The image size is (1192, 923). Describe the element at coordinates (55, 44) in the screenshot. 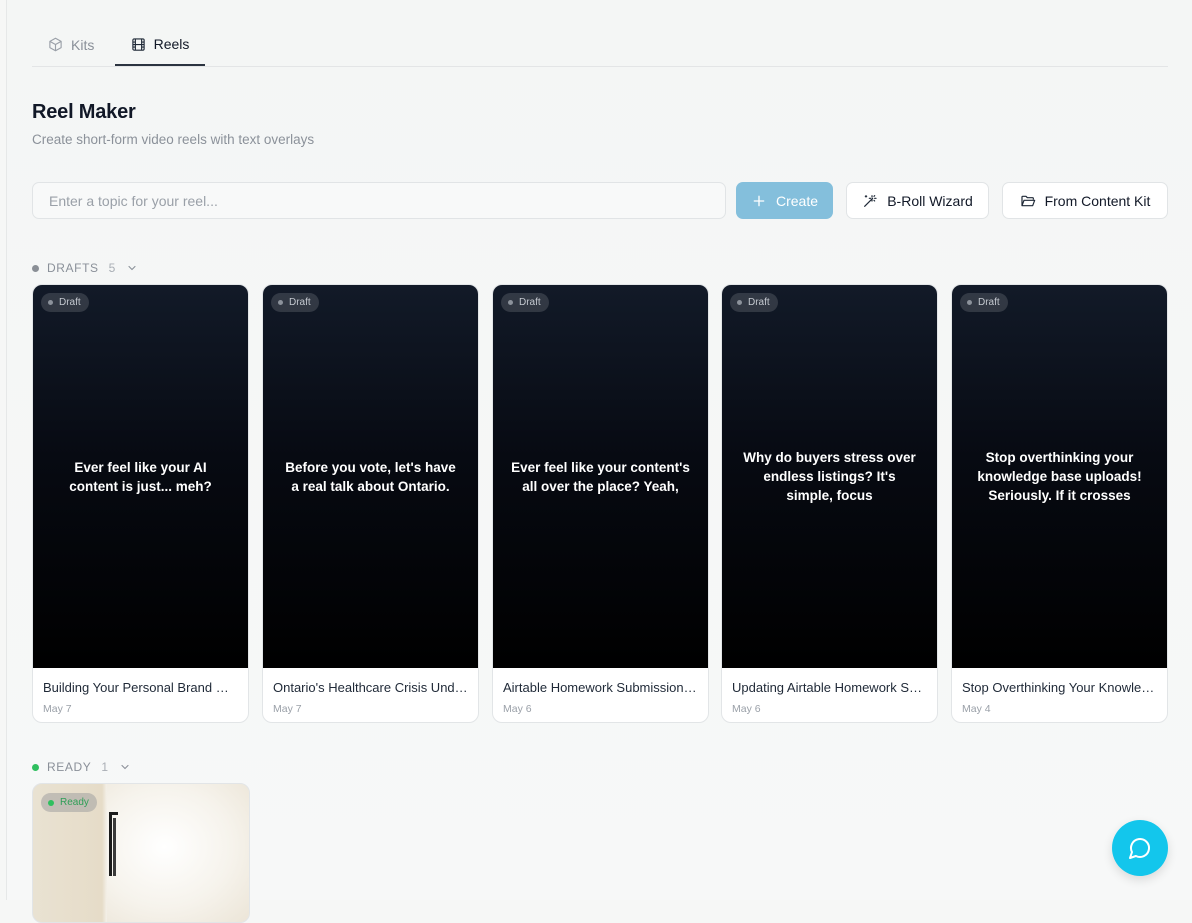

I see `box-icon` at that location.